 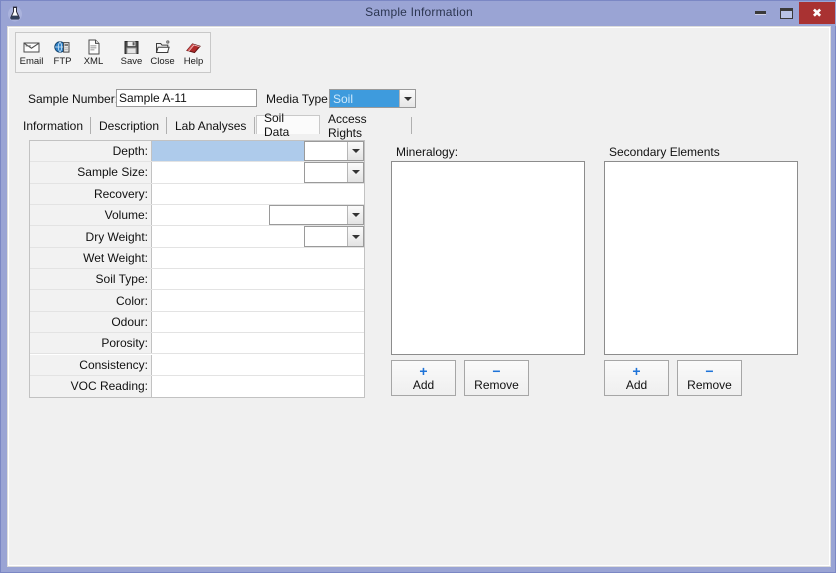 I want to click on form-row: Volume:, so click(x=197, y=216).